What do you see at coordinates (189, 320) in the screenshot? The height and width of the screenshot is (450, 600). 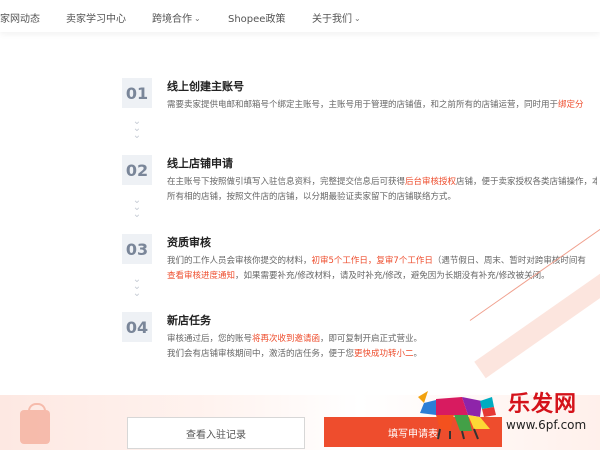 I see `step-title: 新店任务` at bounding box center [189, 320].